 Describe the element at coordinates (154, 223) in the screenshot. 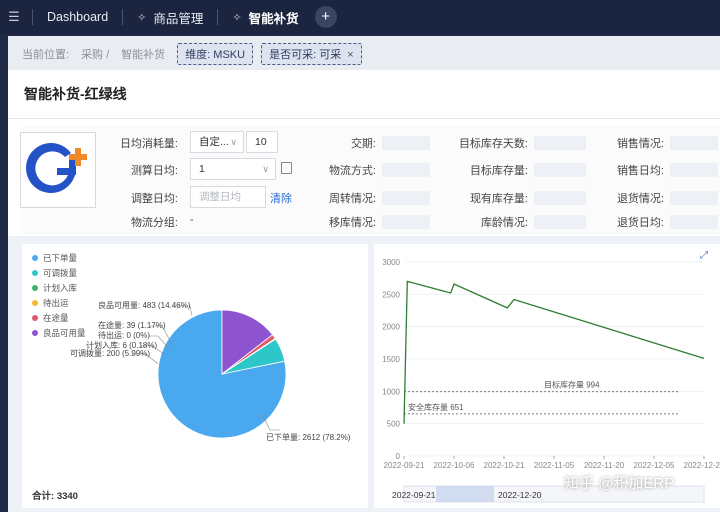

I see `logistics-group-label: 物流分组:` at that location.